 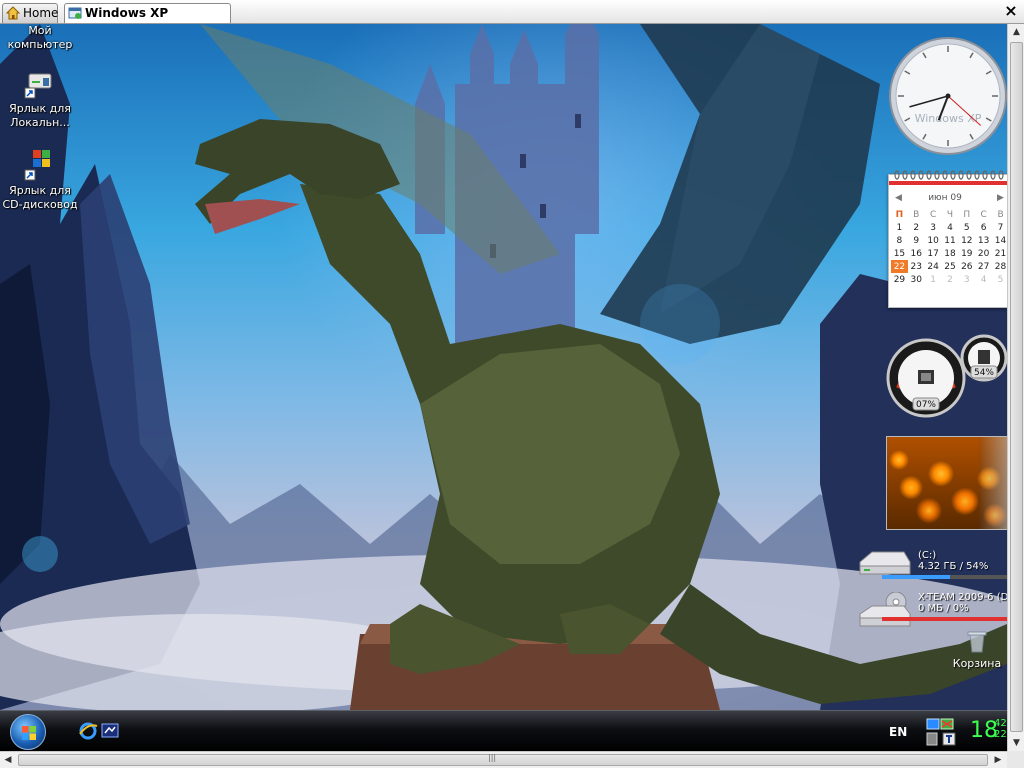 I want to click on calendar-day-cell: 8, so click(x=899, y=240).